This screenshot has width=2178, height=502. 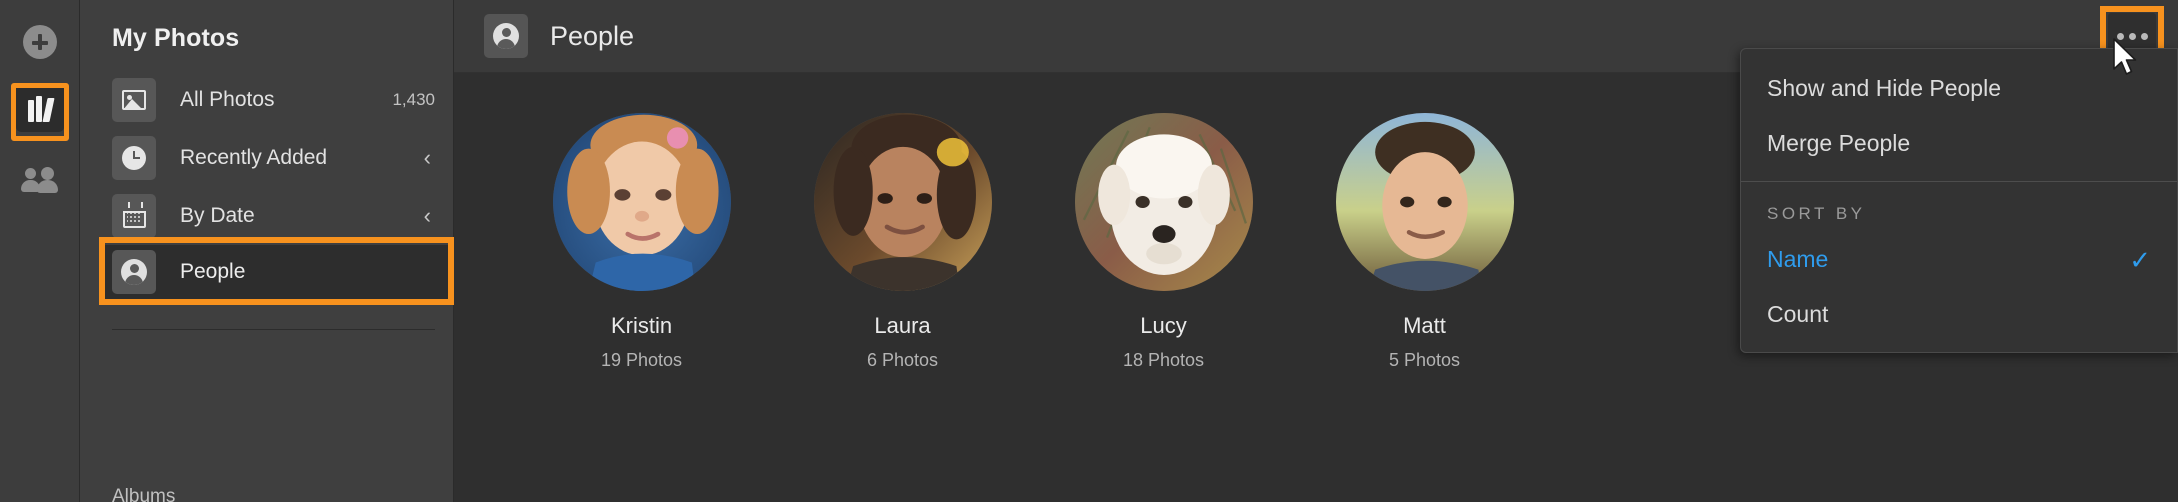 I want to click on people-group-icon, so click(x=40, y=180).